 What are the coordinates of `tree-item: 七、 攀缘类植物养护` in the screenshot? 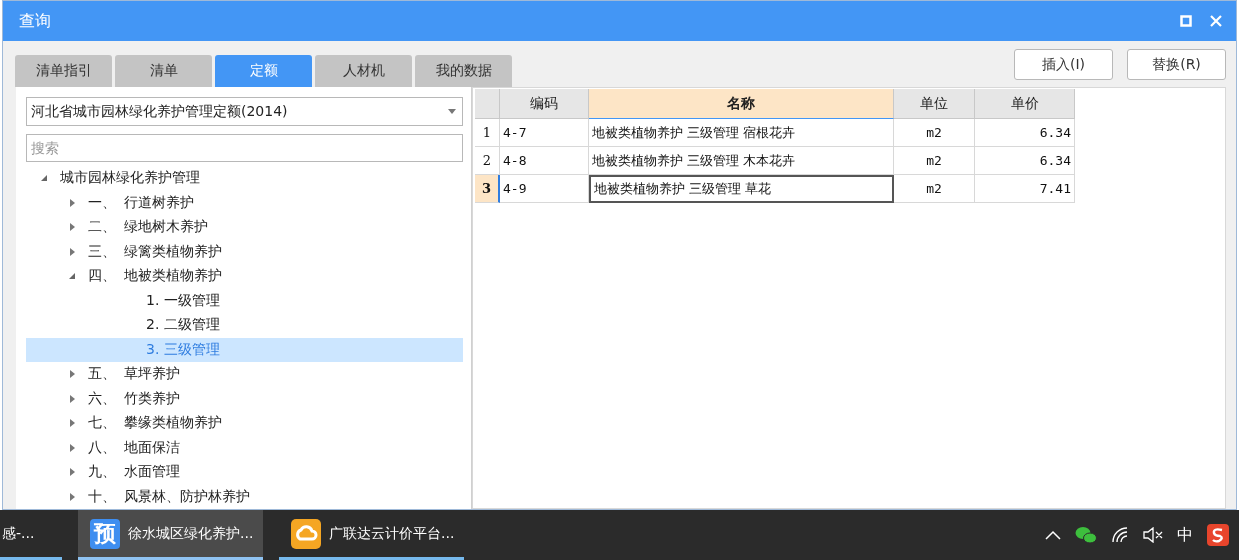 It's located at (244, 423).